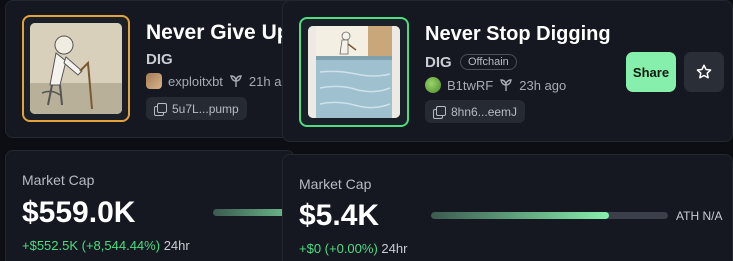  I want to click on contract-address: 8hn6...eemJ, so click(484, 111).